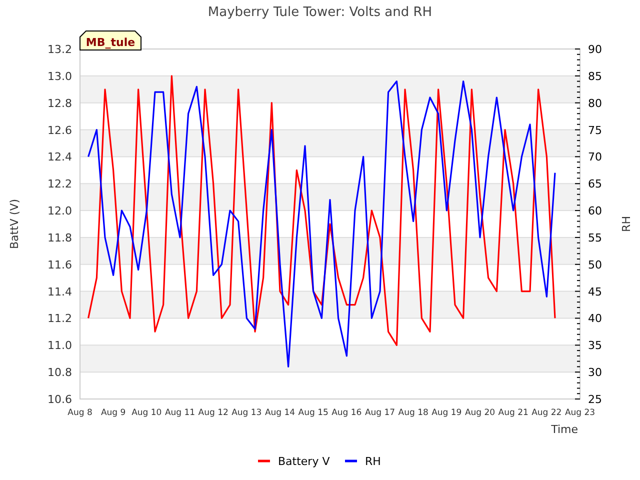  Describe the element at coordinates (626, 224) in the screenshot. I see `y2-axis-label: RH` at that location.